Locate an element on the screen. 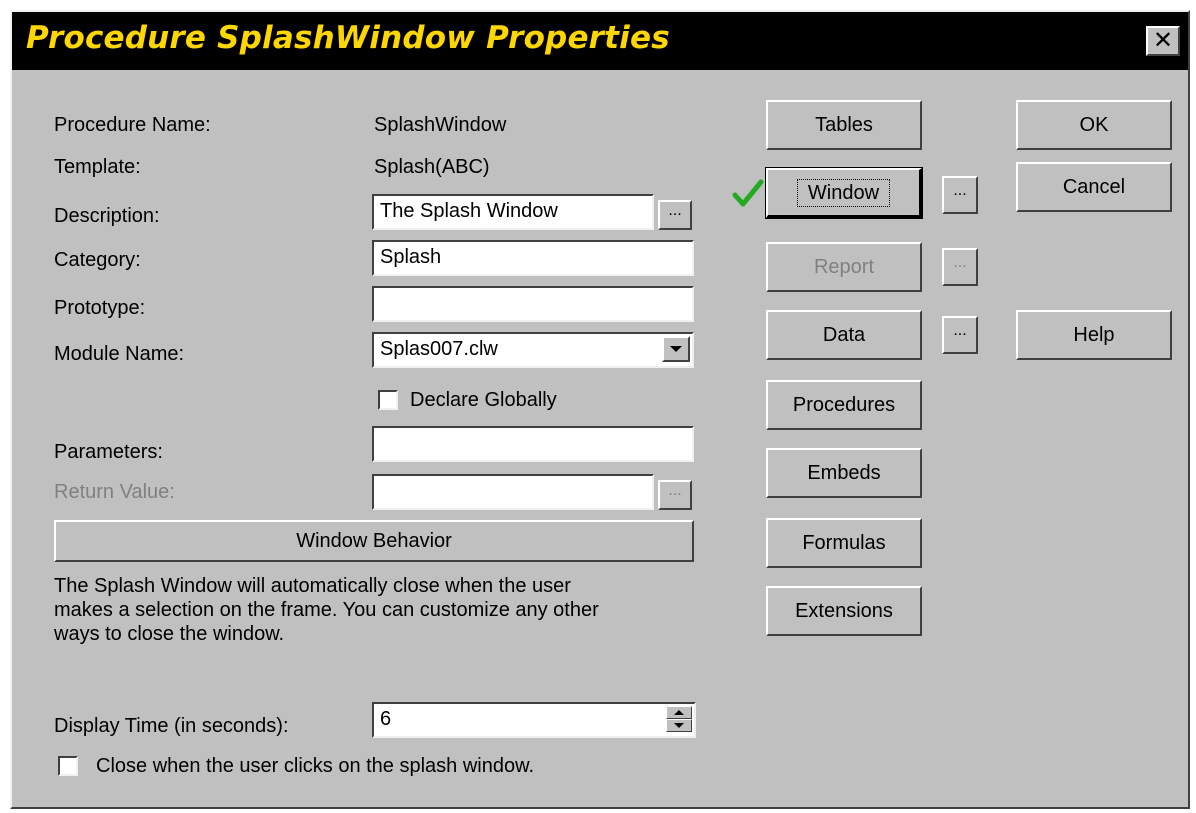 The width and height of the screenshot is (1196, 813). data-button: Data is located at coordinates (844, 335).